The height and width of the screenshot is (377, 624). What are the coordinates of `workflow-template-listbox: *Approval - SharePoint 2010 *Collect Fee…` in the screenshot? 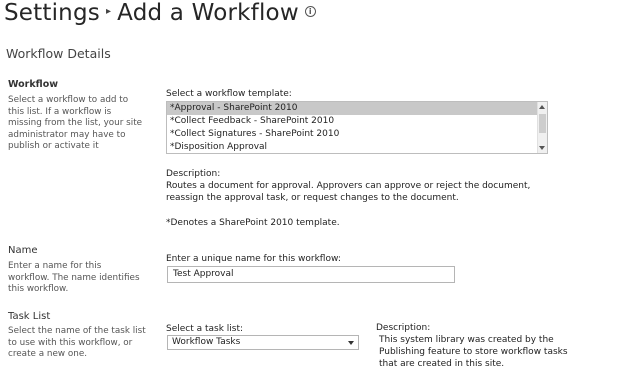 It's located at (357, 127).